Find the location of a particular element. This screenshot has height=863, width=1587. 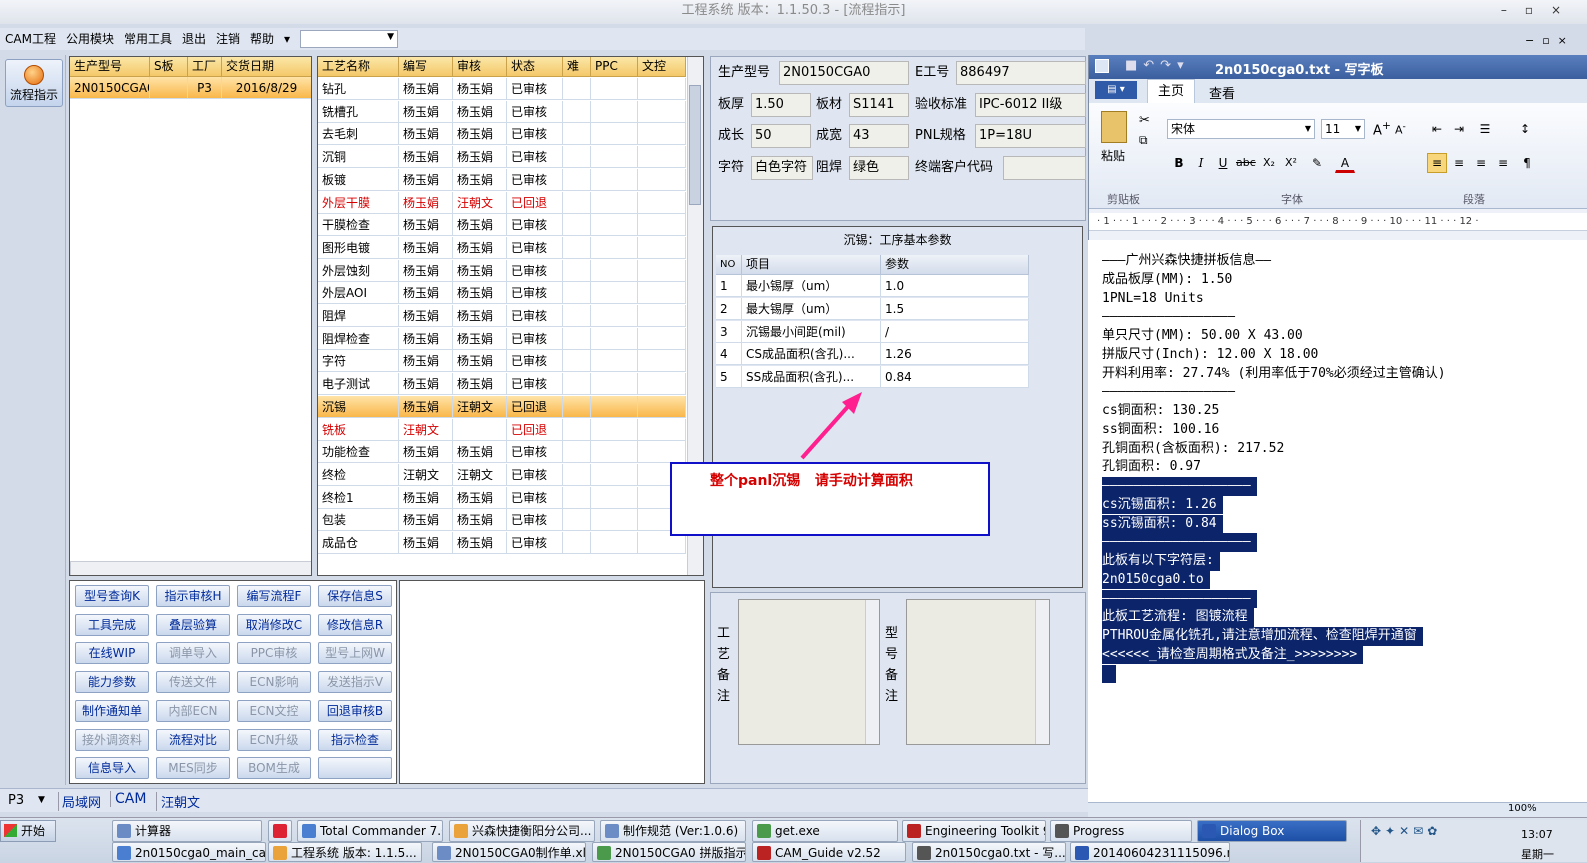

superscript-icon: X² is located at coordinates (1291, 163).